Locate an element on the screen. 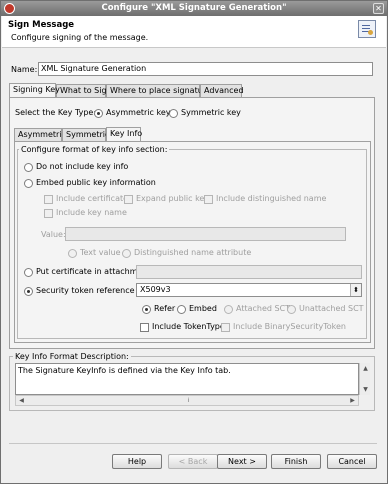 The height and width of the screenshot is (484, 388). tab-what-to-sign: What to Sign is located at coordinates (84, 90).